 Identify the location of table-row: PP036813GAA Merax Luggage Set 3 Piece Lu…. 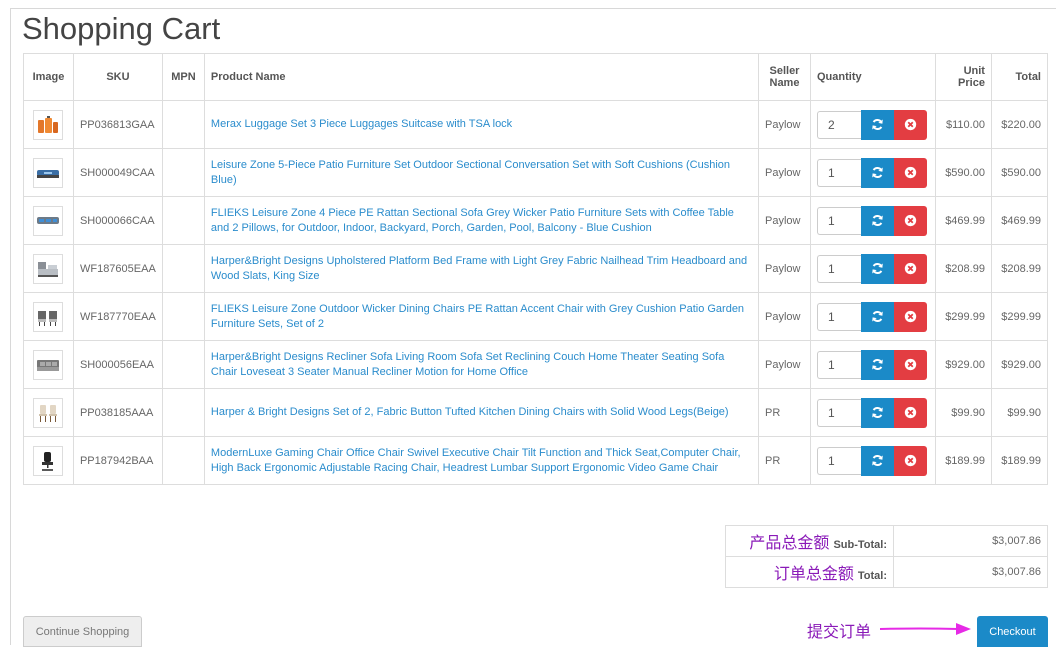
(536, 124).